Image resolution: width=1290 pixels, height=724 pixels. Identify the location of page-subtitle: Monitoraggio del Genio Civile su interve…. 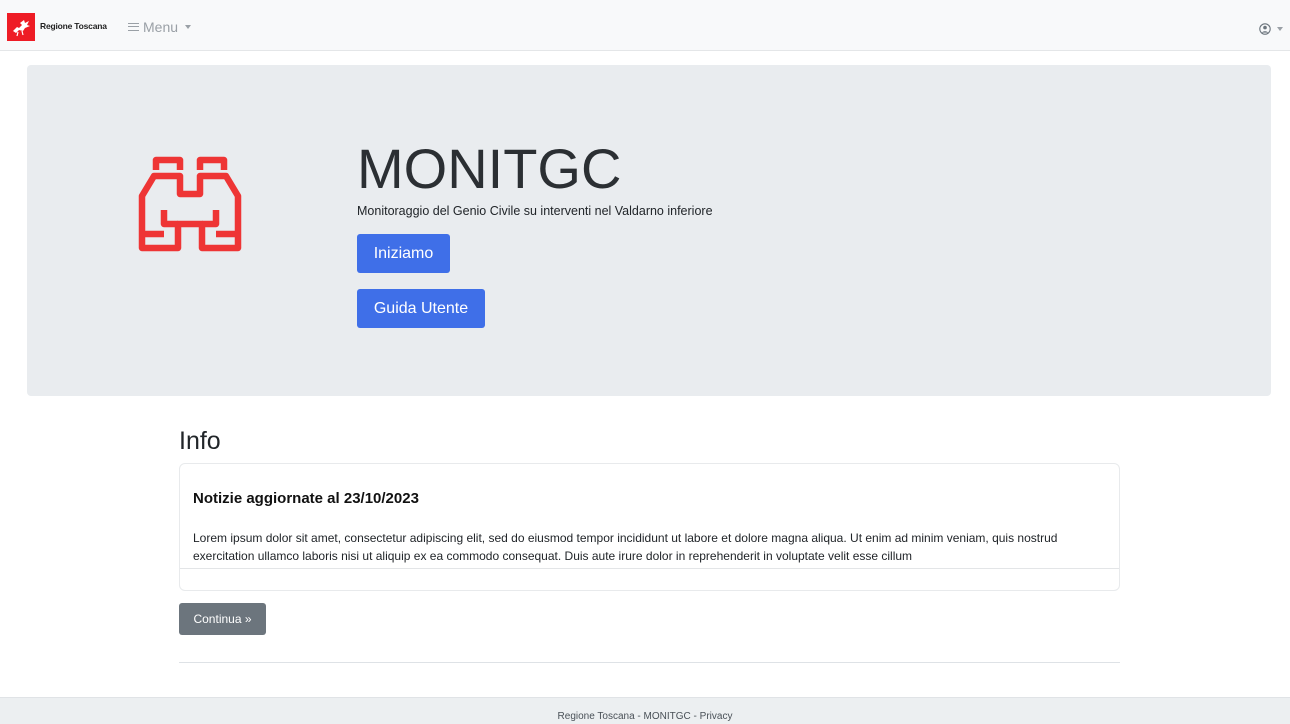
(535, 211).